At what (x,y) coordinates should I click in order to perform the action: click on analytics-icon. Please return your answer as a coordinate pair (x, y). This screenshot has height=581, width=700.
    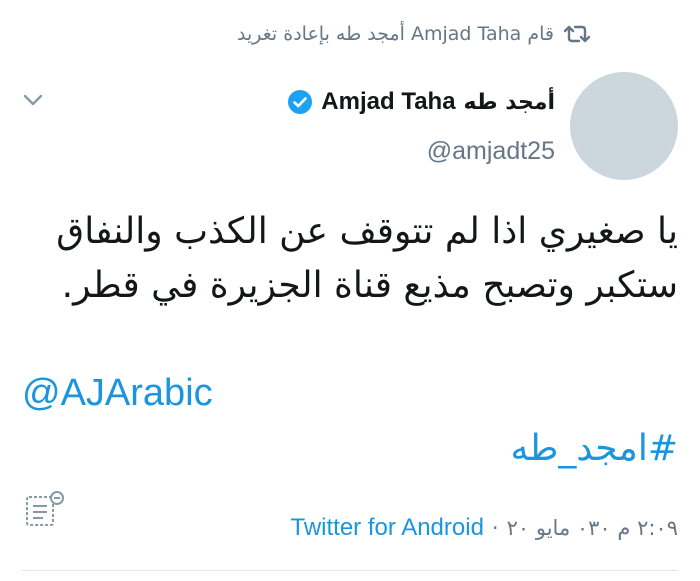
    Looking at the image, I should click on (46, 510).